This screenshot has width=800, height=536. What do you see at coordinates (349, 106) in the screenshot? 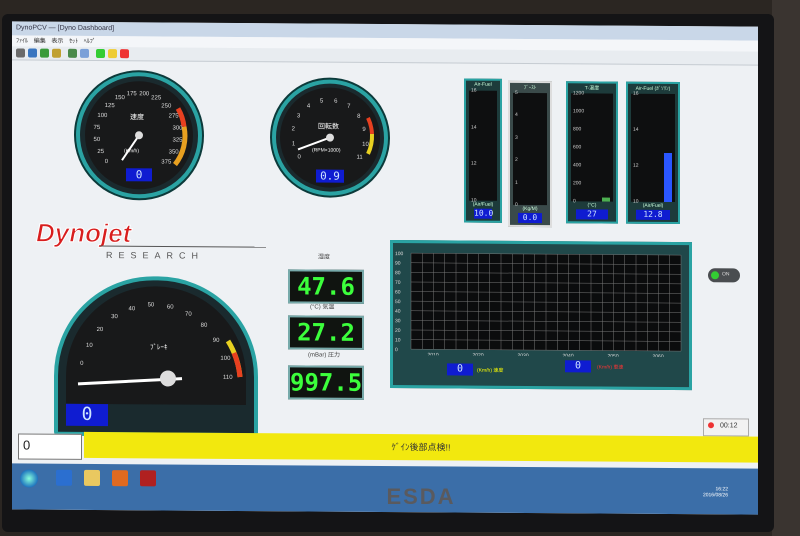
I see `rpm-tick-label: 7` at bounding box center [349, 106].